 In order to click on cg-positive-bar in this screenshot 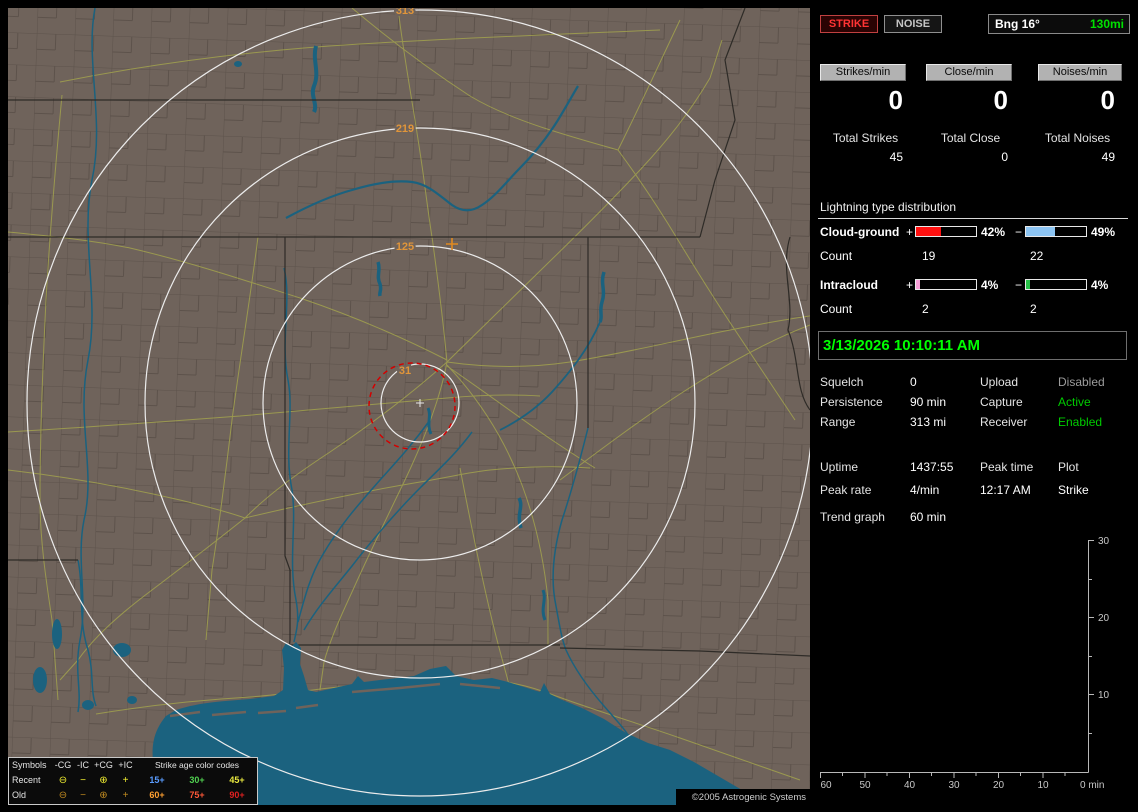, I will do `click(946, 231)`.